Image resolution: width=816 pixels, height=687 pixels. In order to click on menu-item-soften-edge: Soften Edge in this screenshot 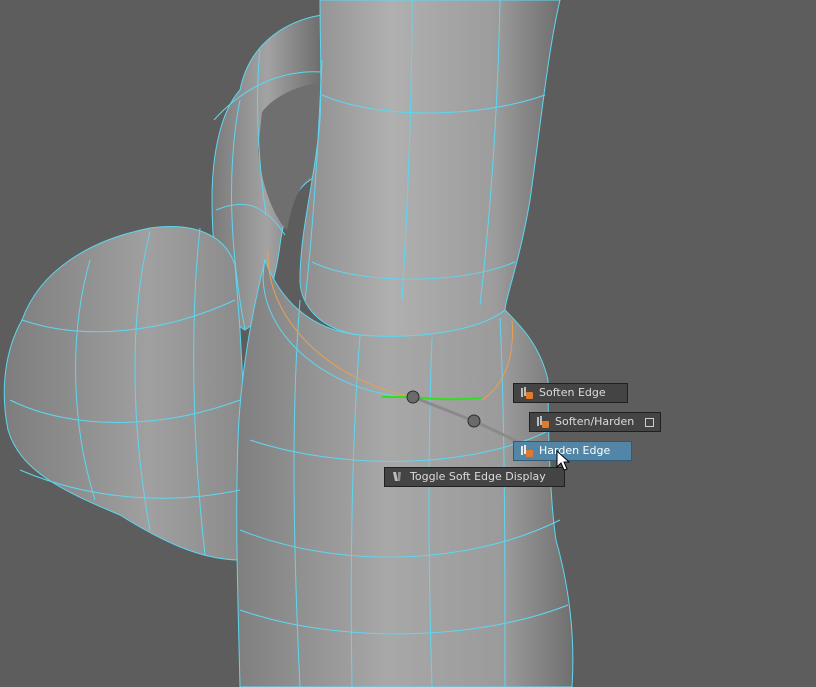, I will do `click(570, 393)`.